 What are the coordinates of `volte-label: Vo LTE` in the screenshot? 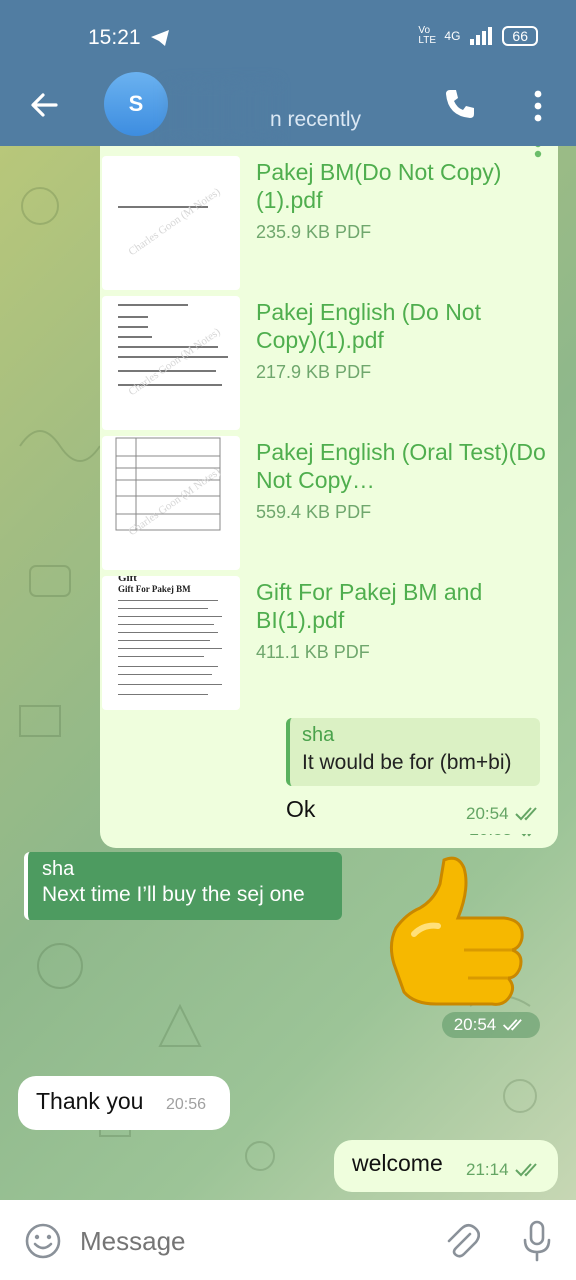 It's located at (427, 35).